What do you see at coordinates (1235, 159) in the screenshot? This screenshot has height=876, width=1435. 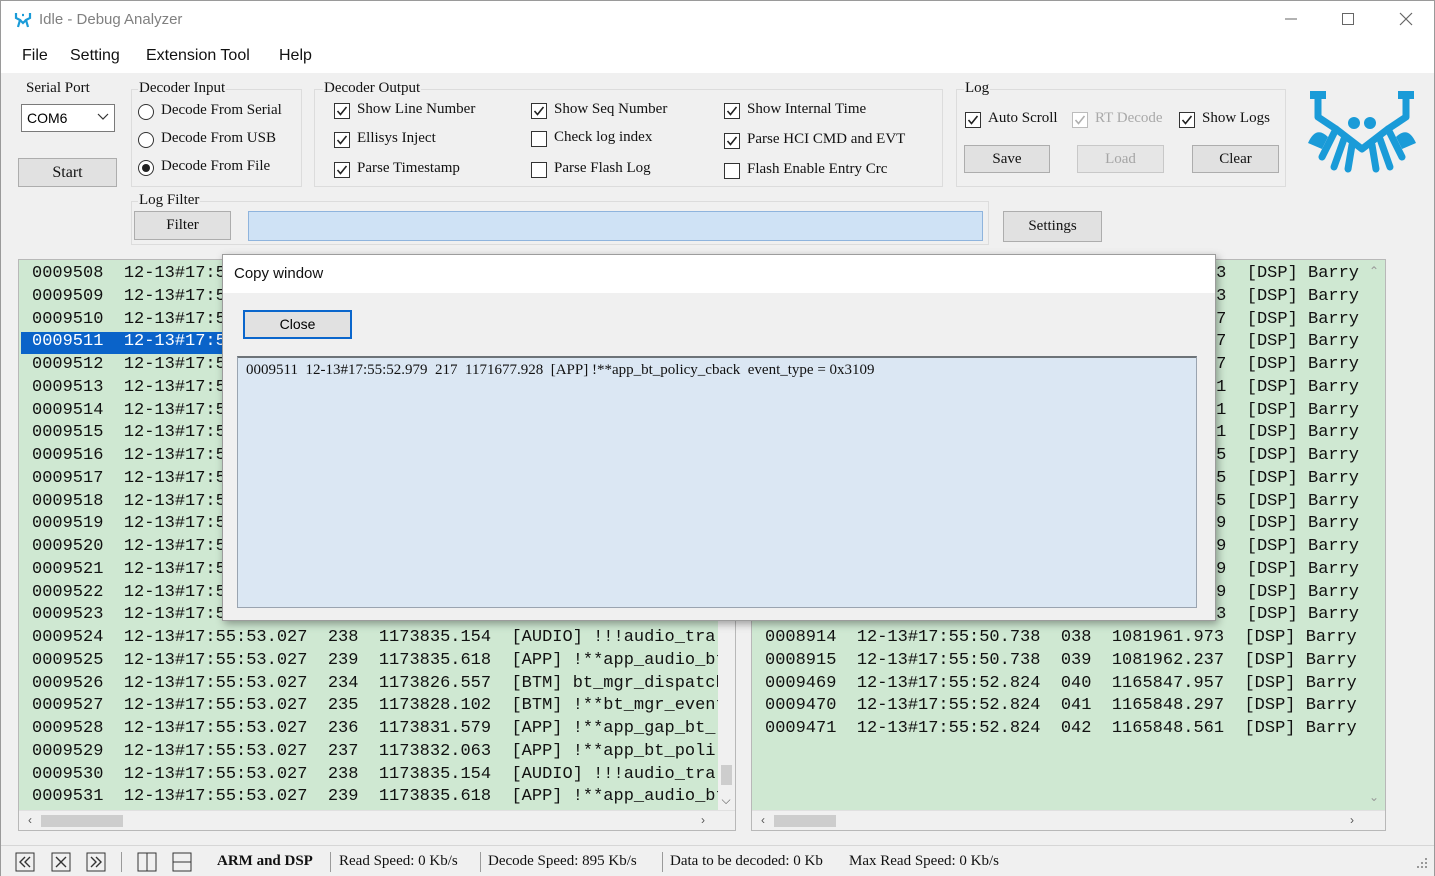 I see `clear-button: Clear` at bounding box center [1235, 159].